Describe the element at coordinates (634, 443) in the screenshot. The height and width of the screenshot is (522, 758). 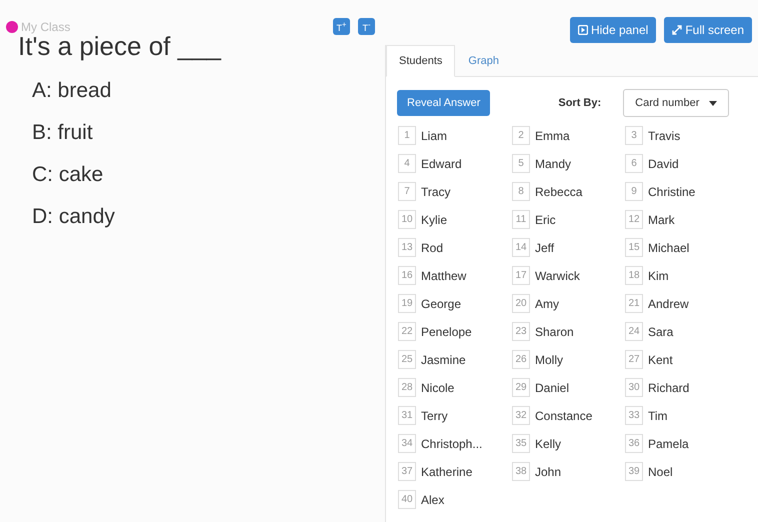
I see `card-number: 36` at that location.